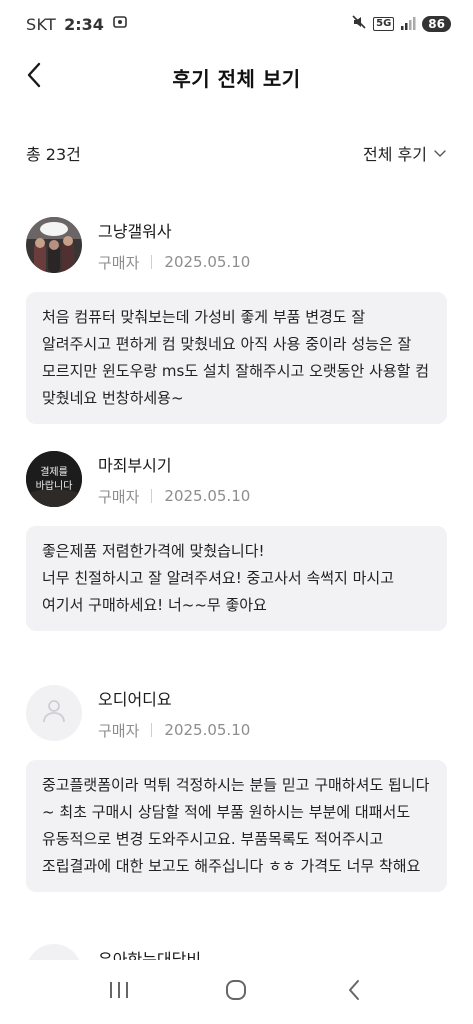  I want to click on status-right: 5G 86, so click(401, 24).